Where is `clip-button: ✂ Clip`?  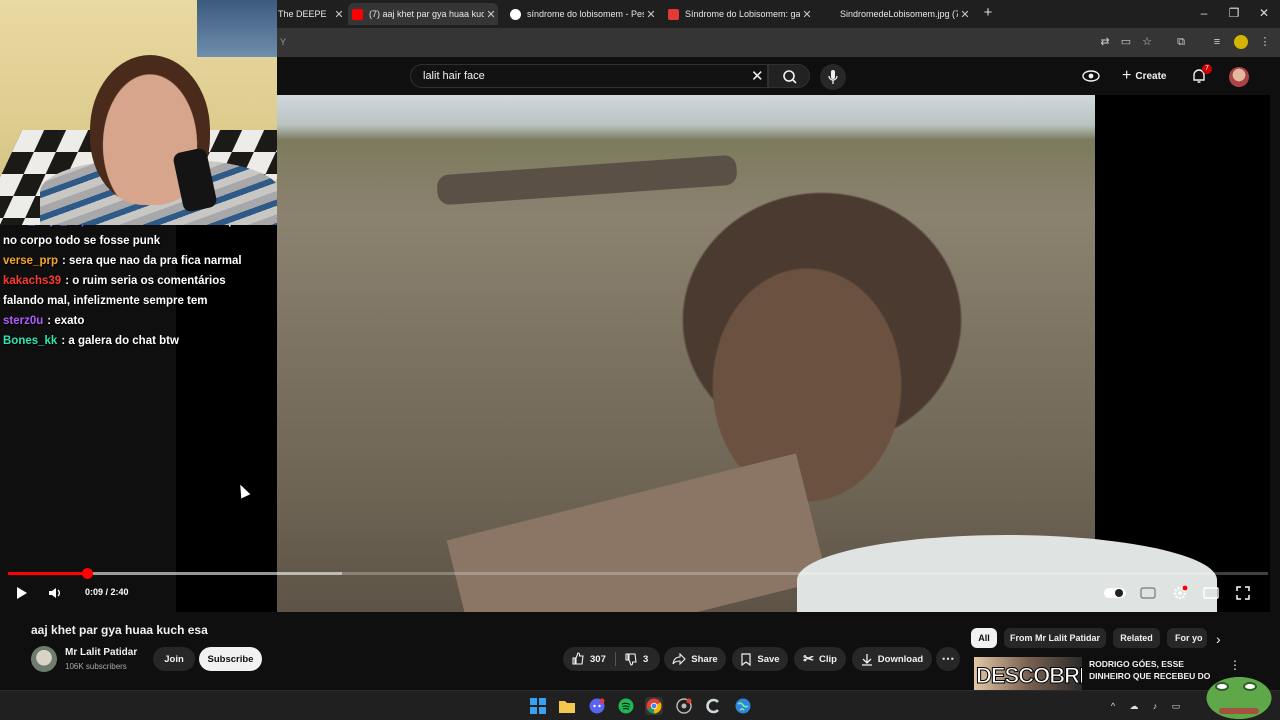 clip-button: ✂ Clip is located at coordinates (820, 659).